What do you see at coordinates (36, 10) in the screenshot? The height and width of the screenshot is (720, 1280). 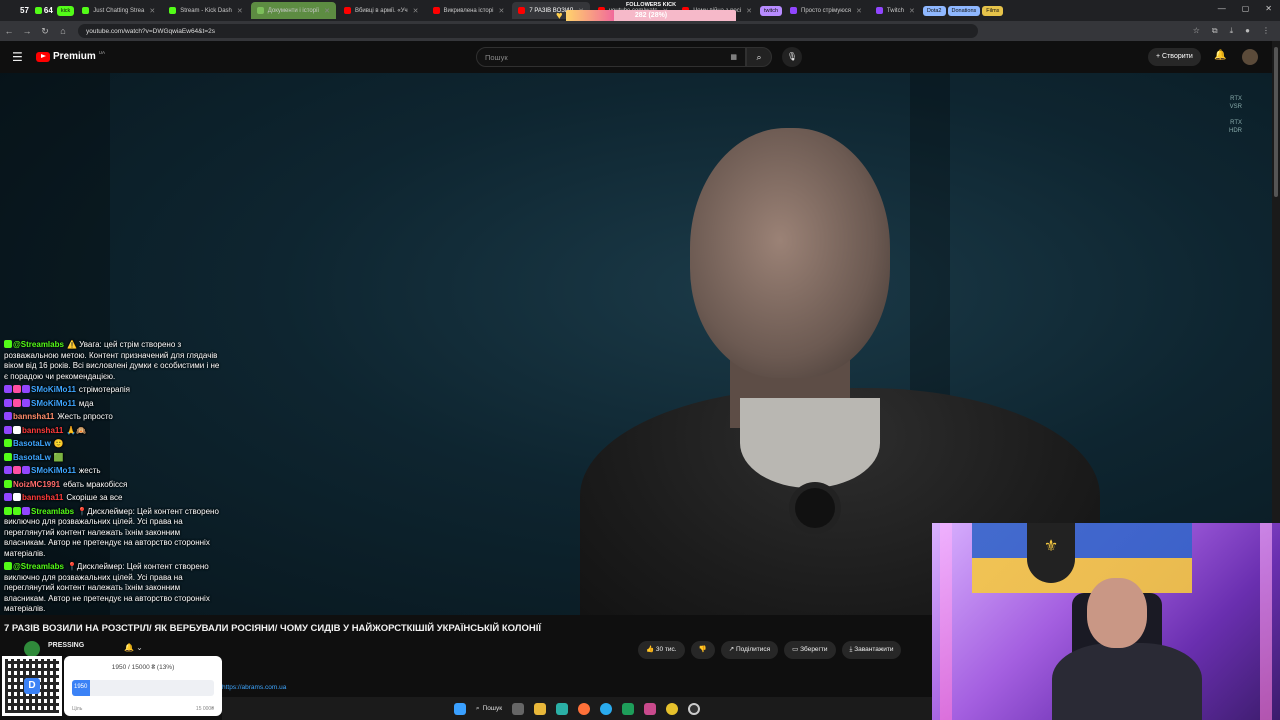 I see `tab-counter: 57 64` at bounding box center [36, 10].